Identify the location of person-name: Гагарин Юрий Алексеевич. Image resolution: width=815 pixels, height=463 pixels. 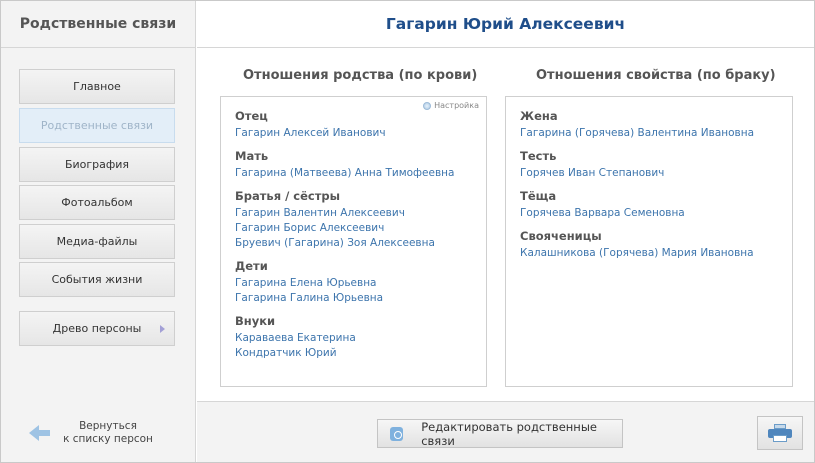
(505, 24).